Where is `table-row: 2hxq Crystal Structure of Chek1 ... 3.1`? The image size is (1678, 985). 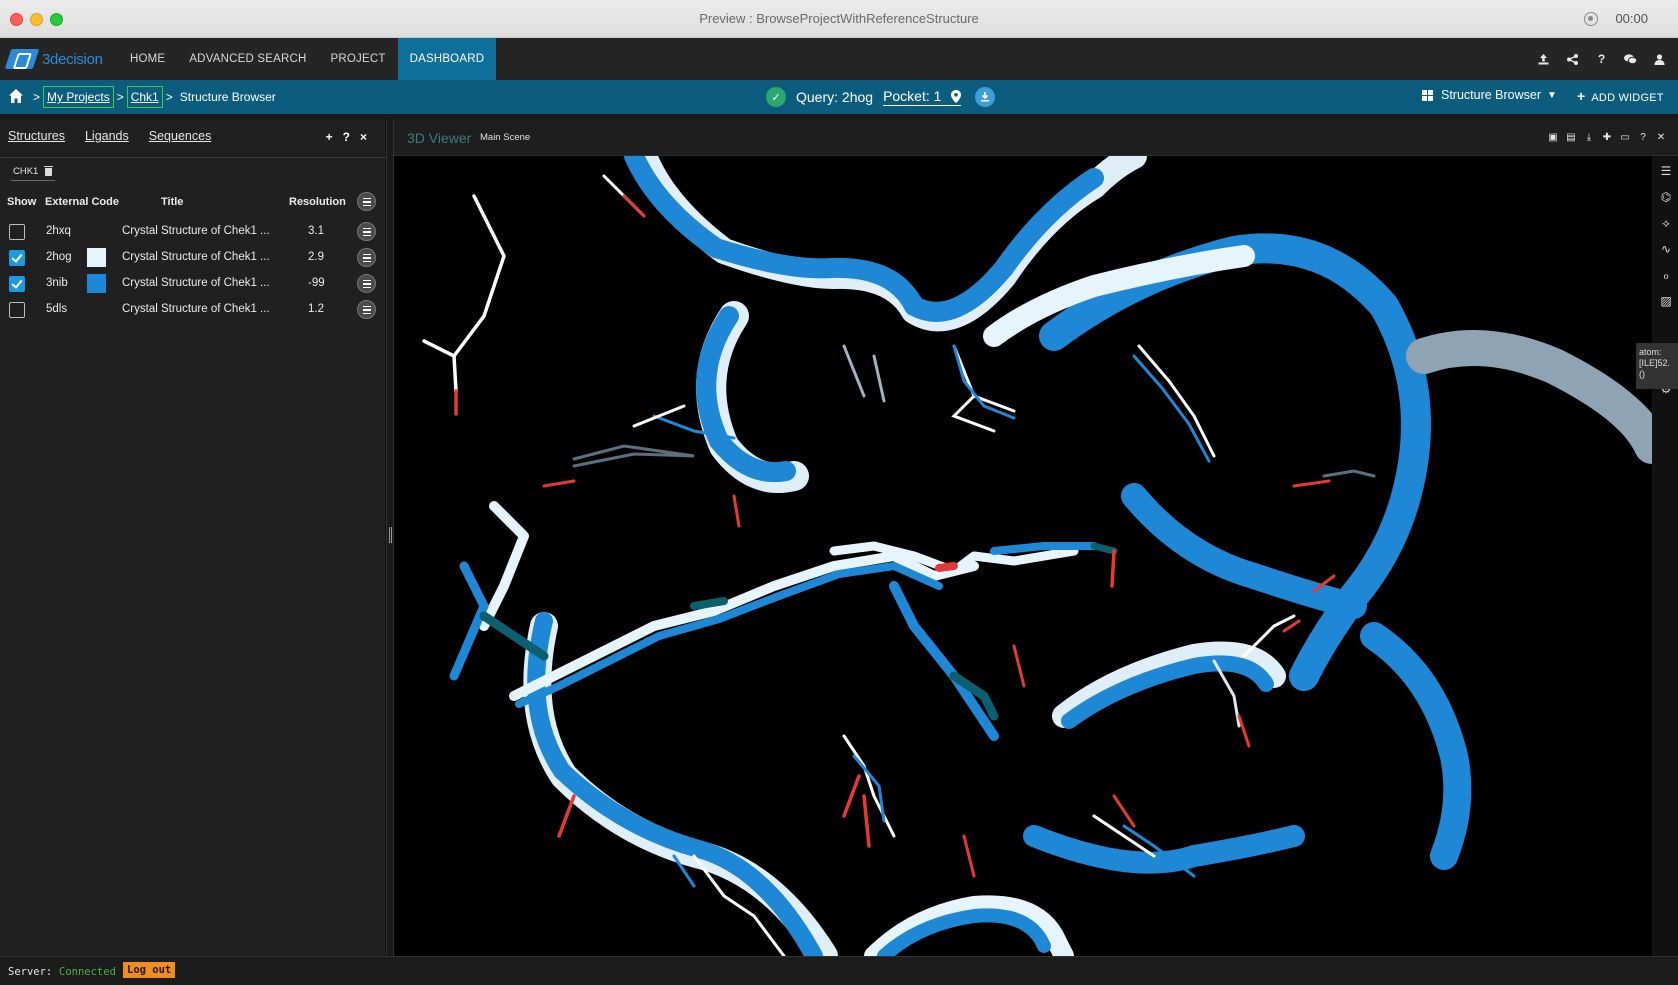 table-row: 2hxq Crystal Structure of Chek1 ... 3.1 is located at coordinates (193, 230).